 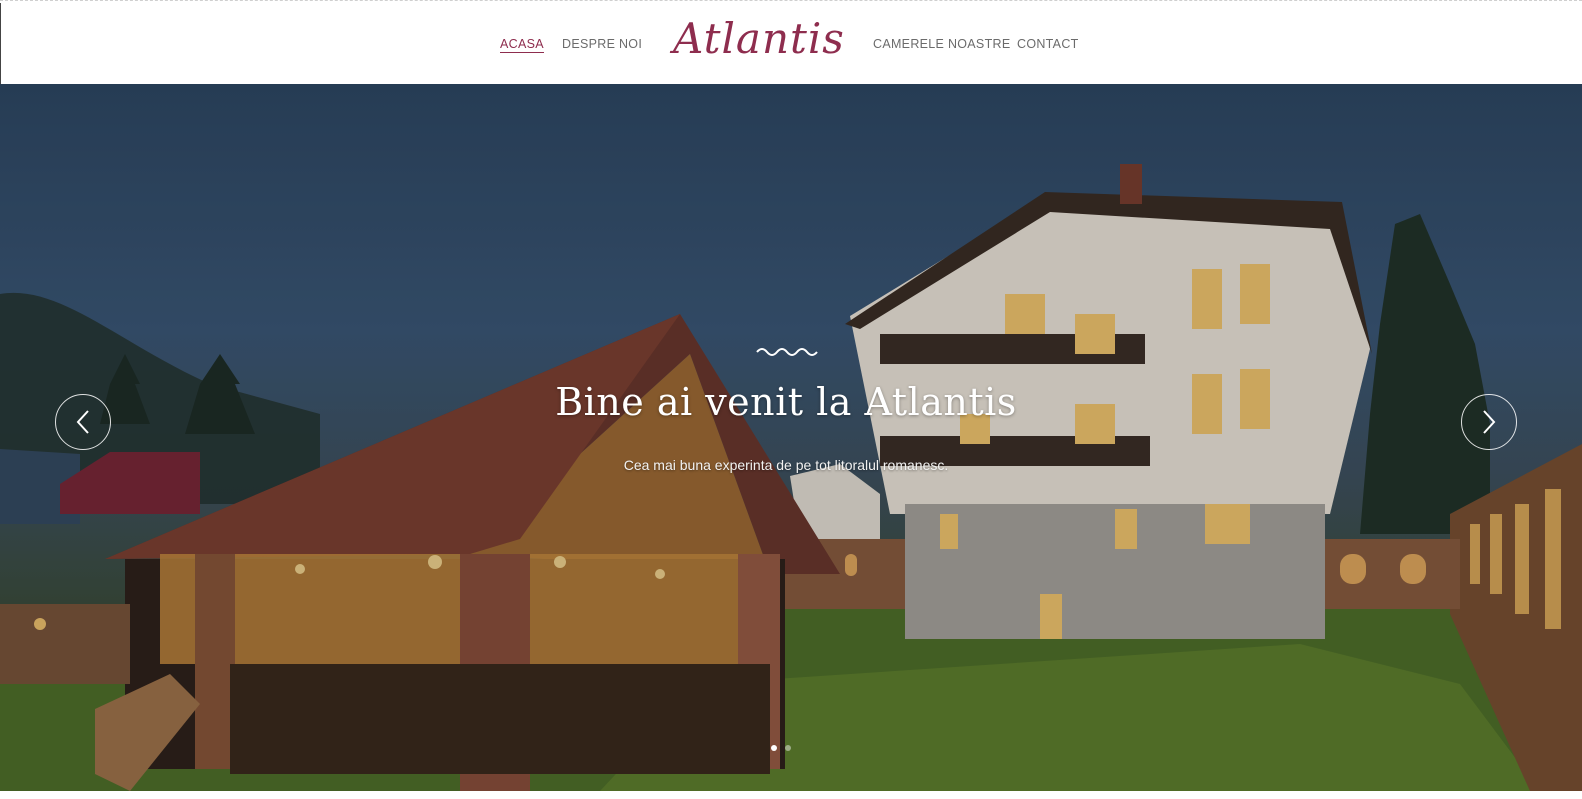 I want to click on chevron-left-icon, so click(x=82, y=422).